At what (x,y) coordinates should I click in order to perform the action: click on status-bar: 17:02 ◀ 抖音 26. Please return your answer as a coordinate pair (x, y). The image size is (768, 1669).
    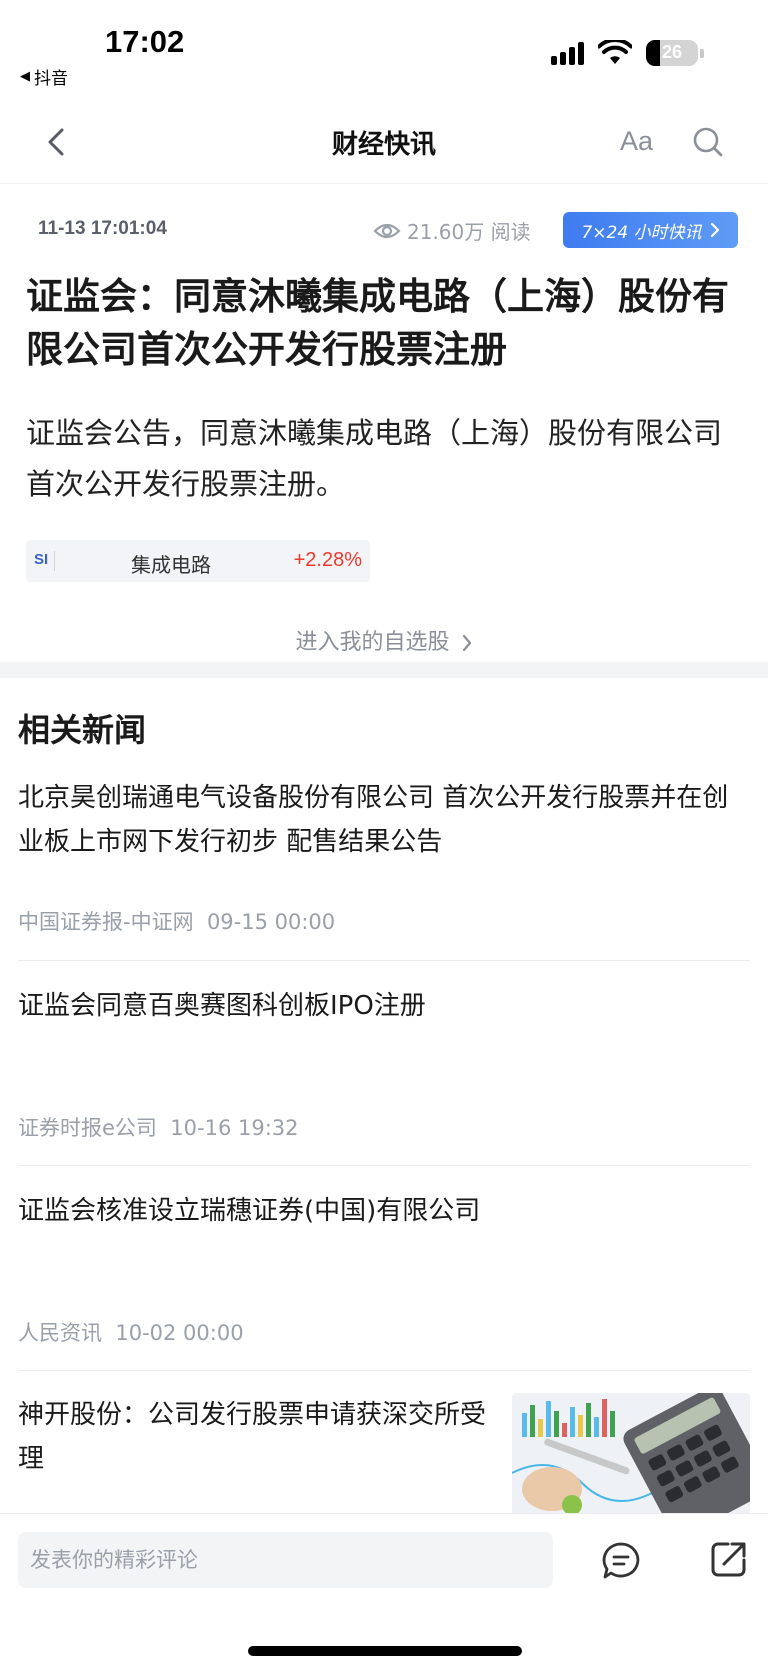
    Looking at the image, I should click on (384, 50).